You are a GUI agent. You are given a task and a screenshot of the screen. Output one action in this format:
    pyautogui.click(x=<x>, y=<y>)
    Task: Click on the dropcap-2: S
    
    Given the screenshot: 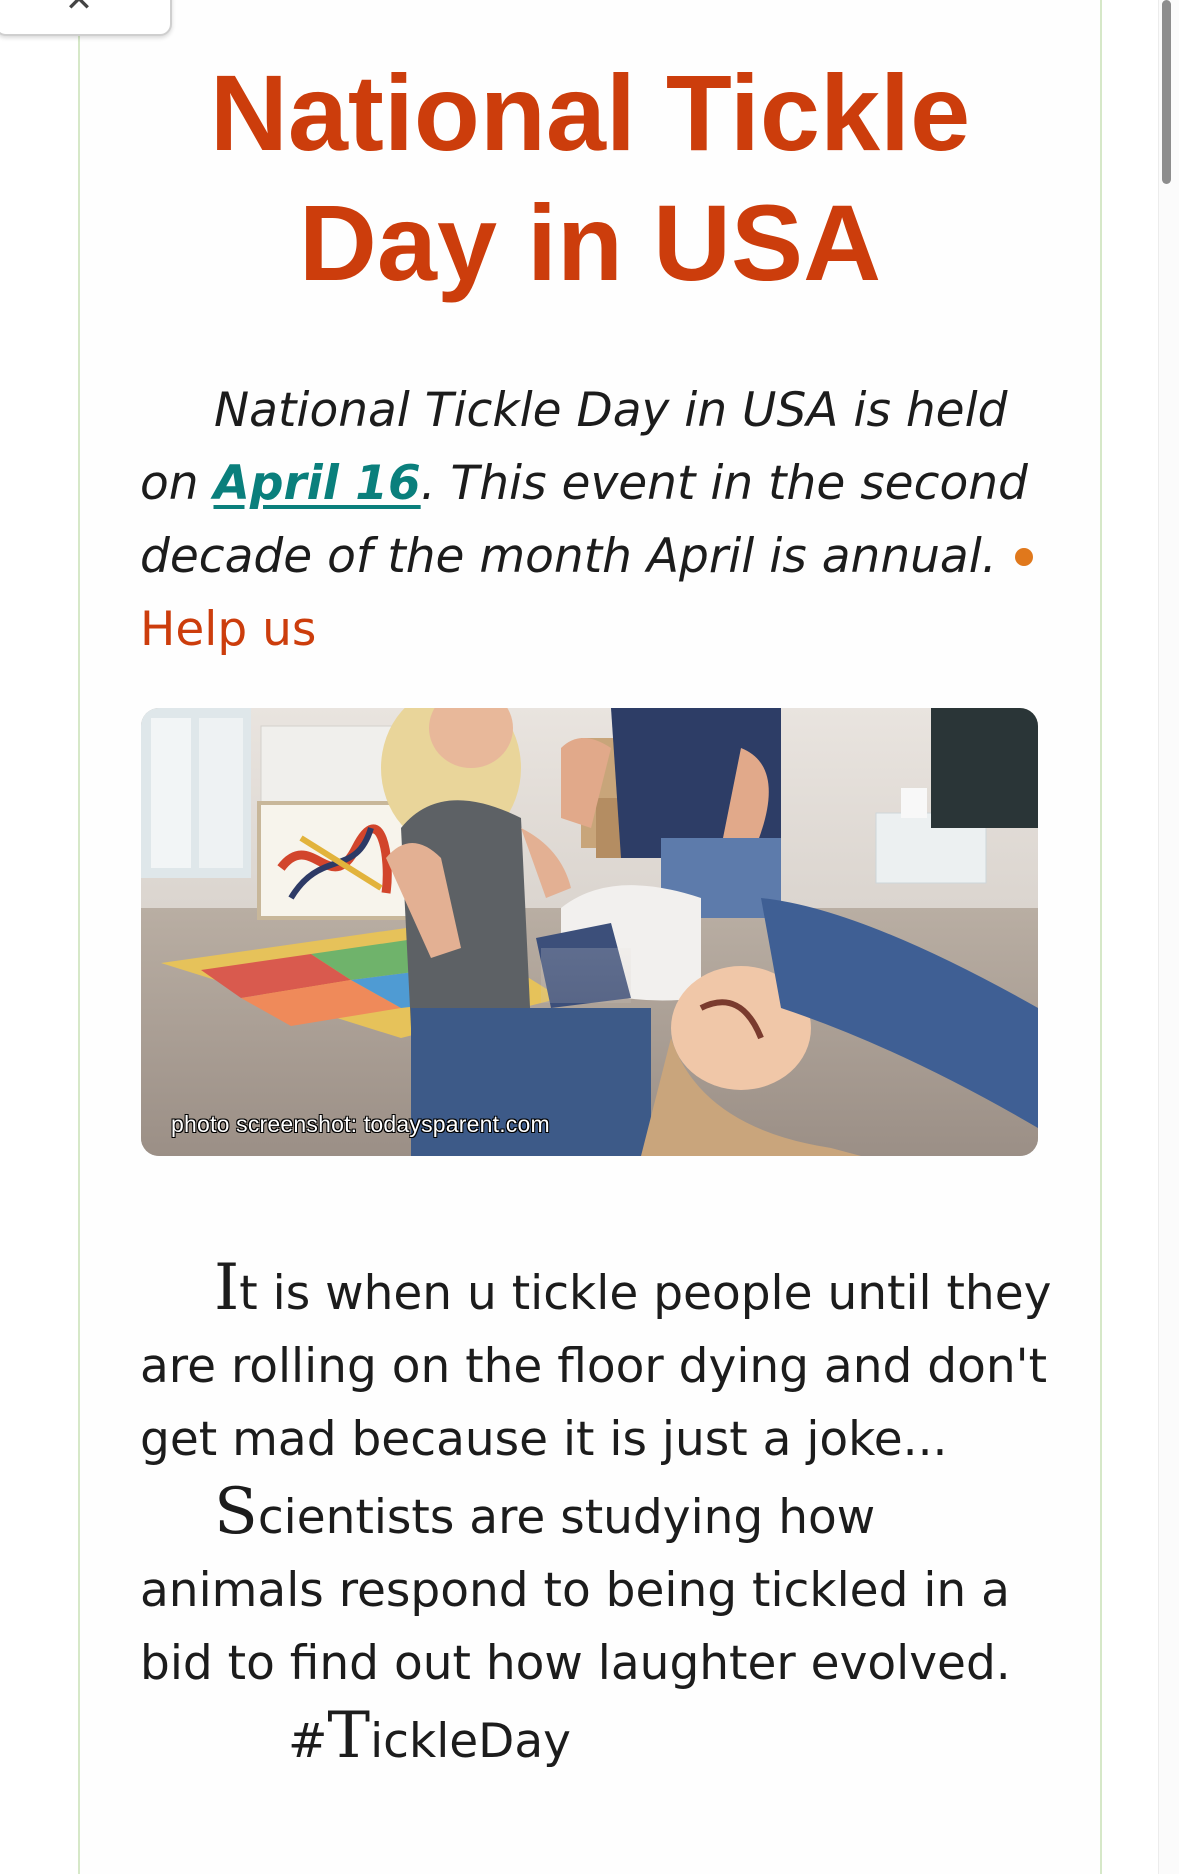 What is the action you would take?
    pyautogui.click(x=236, y=1512)
    